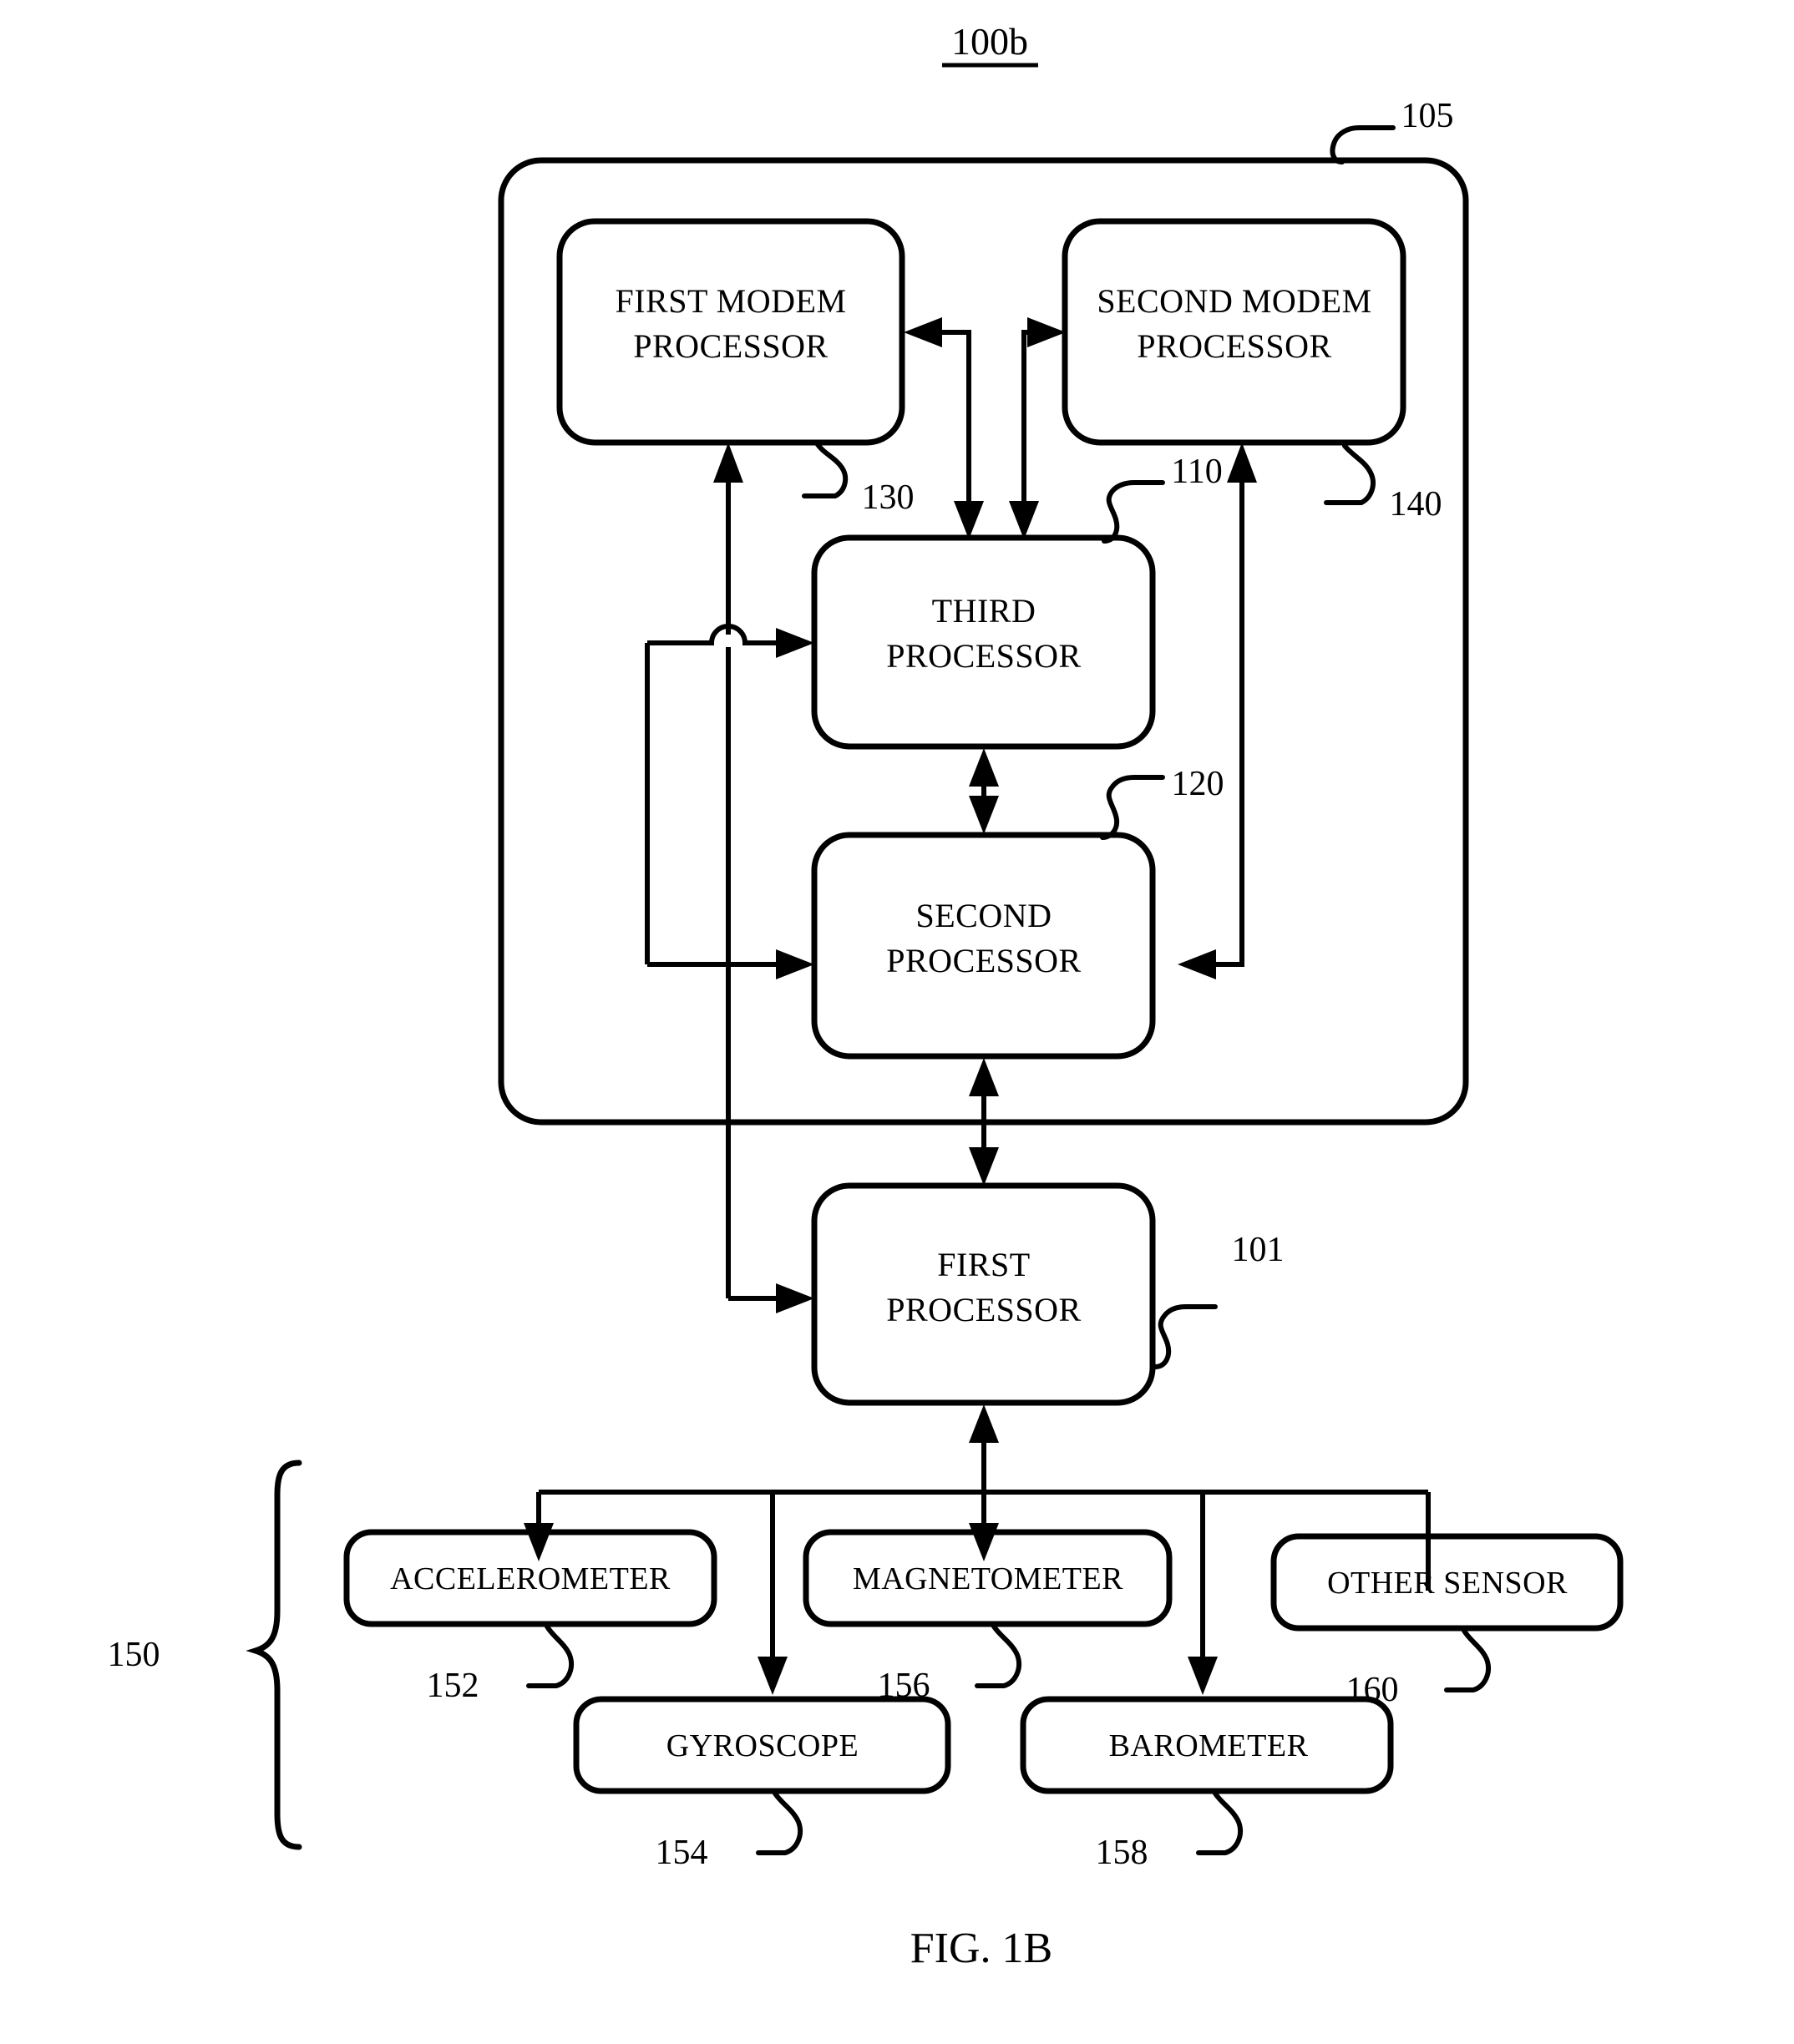 Image resolution: width=1794 pixels, height=2044 pixels. What do you see at coordinates (969, 520) in the screenshot?
I see `arrowhead-into-third-left` at bounding box center [969, 520].